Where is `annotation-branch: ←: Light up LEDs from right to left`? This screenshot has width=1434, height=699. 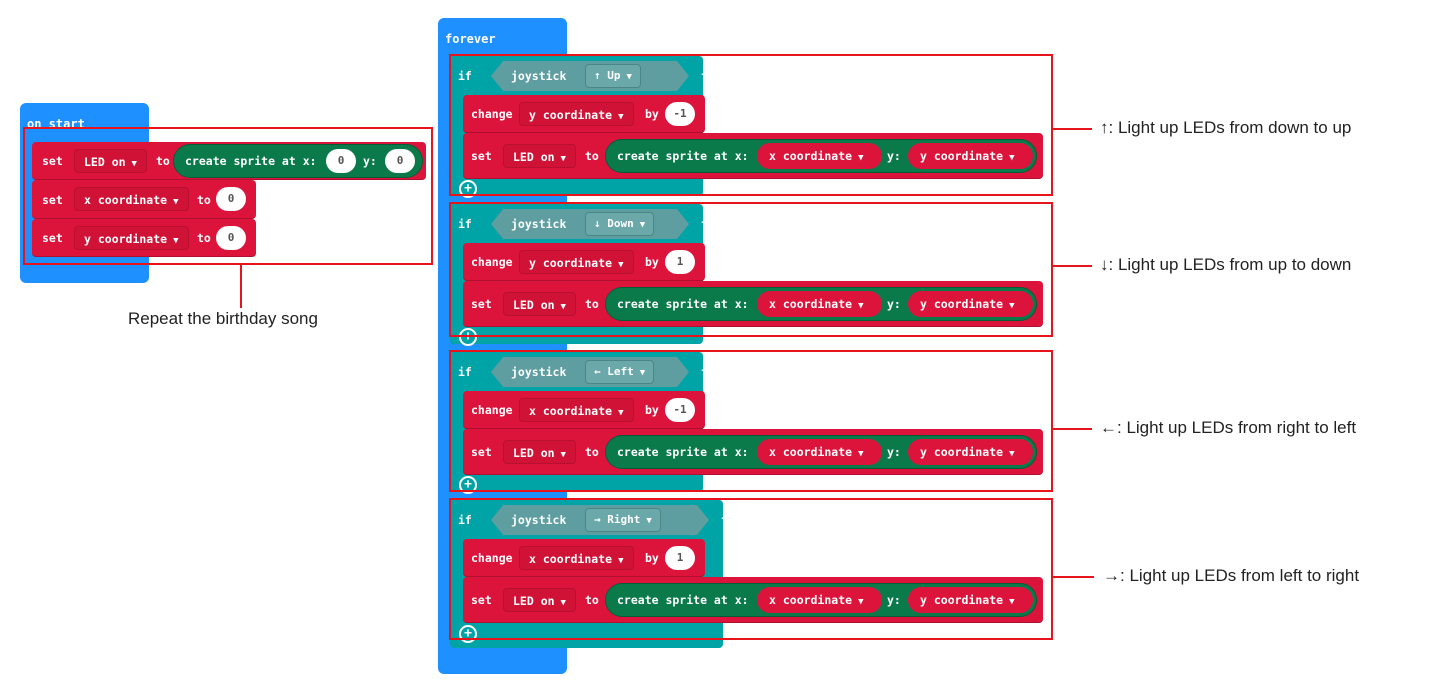
annotation-branch: ←: Light up LEDs from right to left is located at coordinates (1228, 427).